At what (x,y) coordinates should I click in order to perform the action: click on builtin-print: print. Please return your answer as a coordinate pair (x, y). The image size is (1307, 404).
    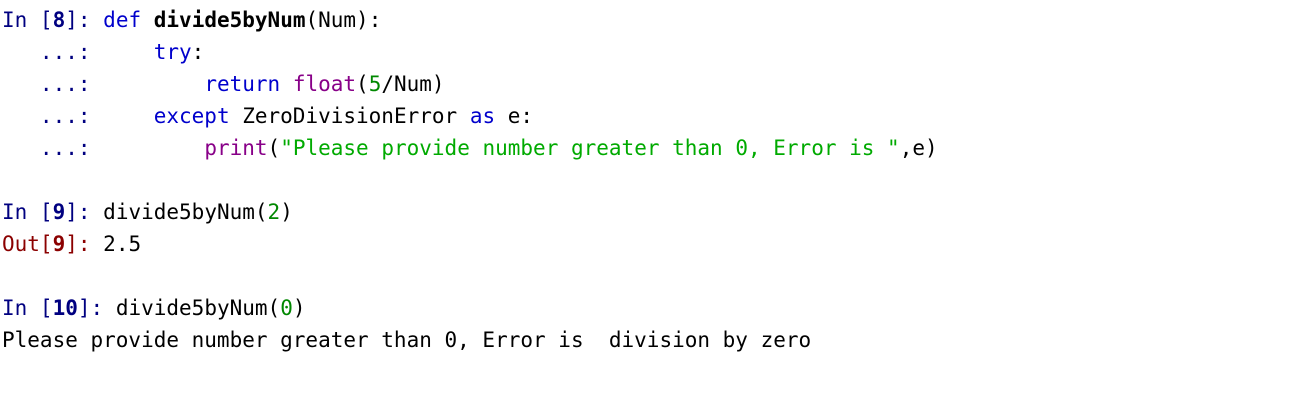
    Looking at the image, I should click on (236, 148).